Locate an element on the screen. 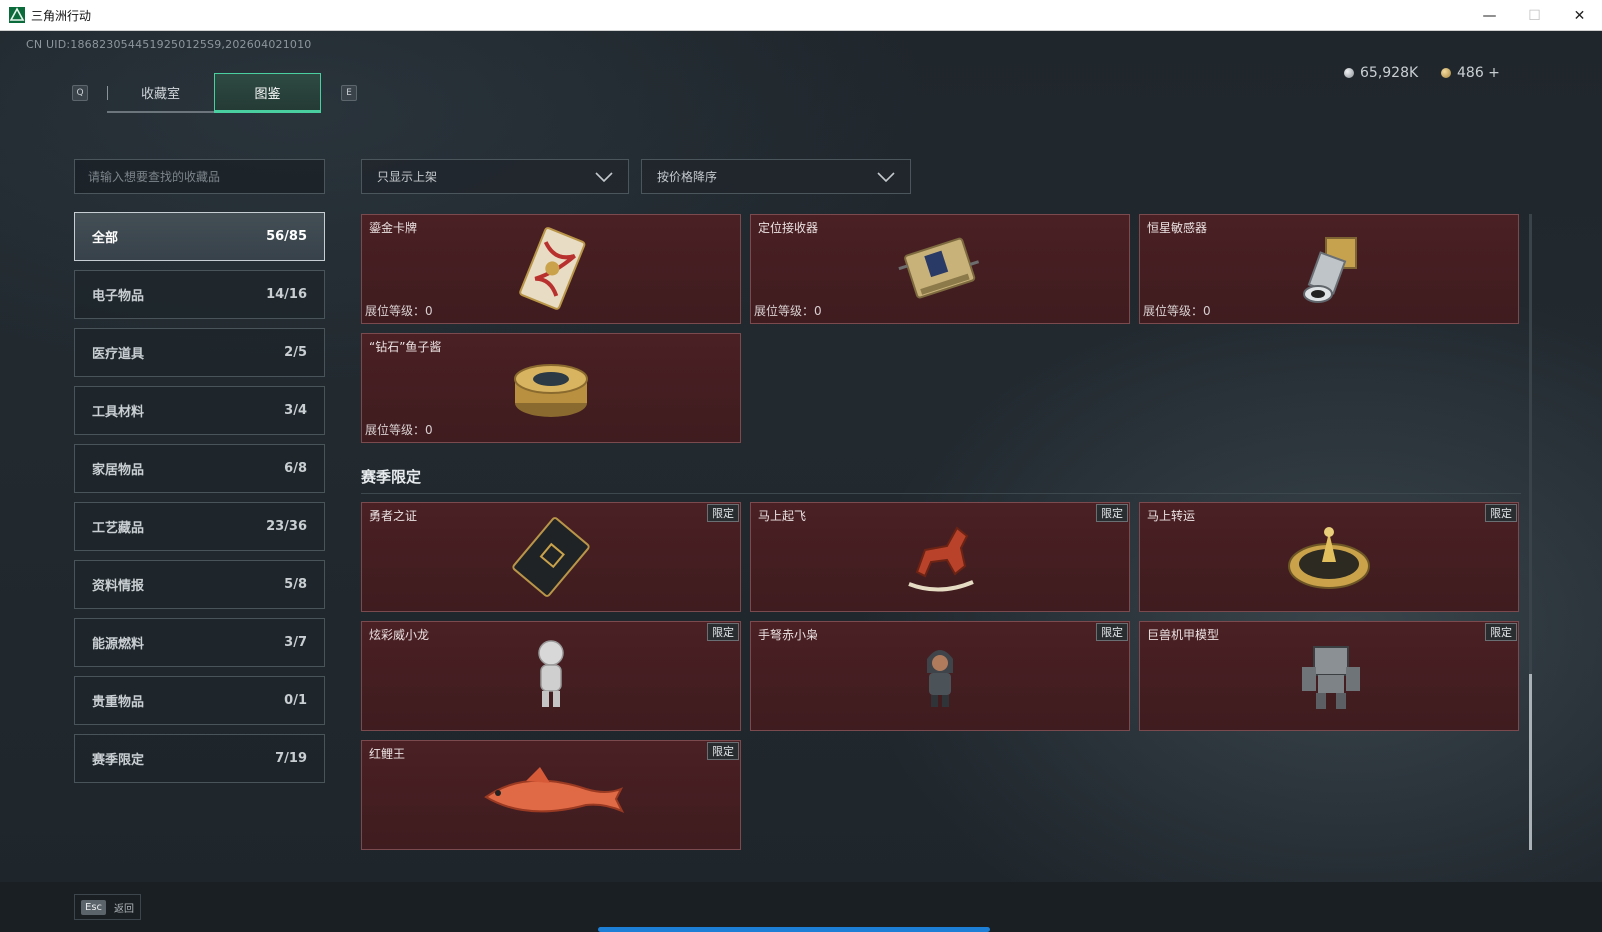 Image resolution: width=1602 pixels, height=932 pixels. category-label: 贵重物品 is located at coordinates (118, 702).